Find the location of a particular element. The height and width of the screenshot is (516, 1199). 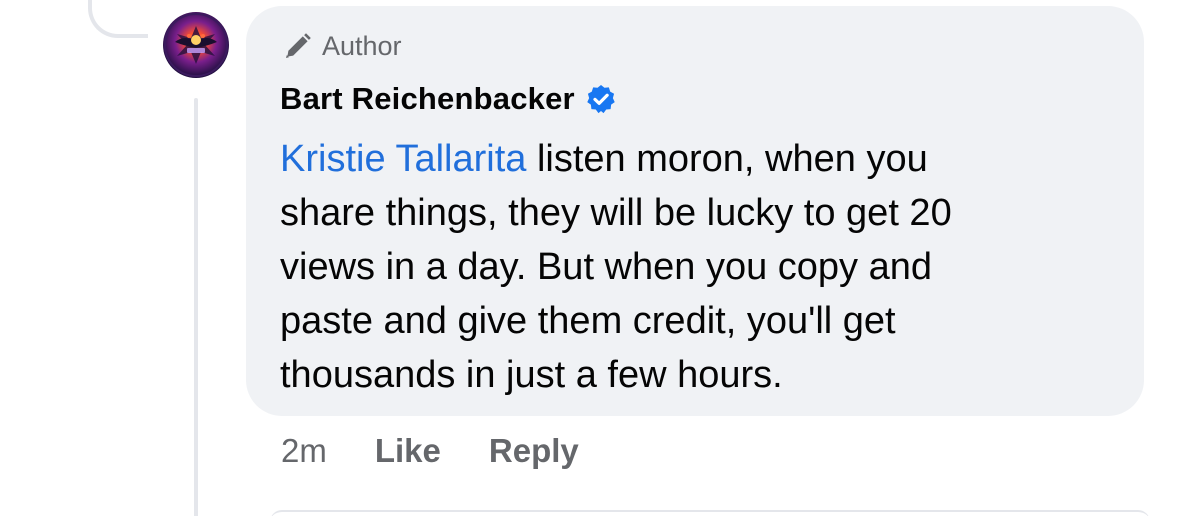

next-comment-edge is located at coordinates (710, 513).